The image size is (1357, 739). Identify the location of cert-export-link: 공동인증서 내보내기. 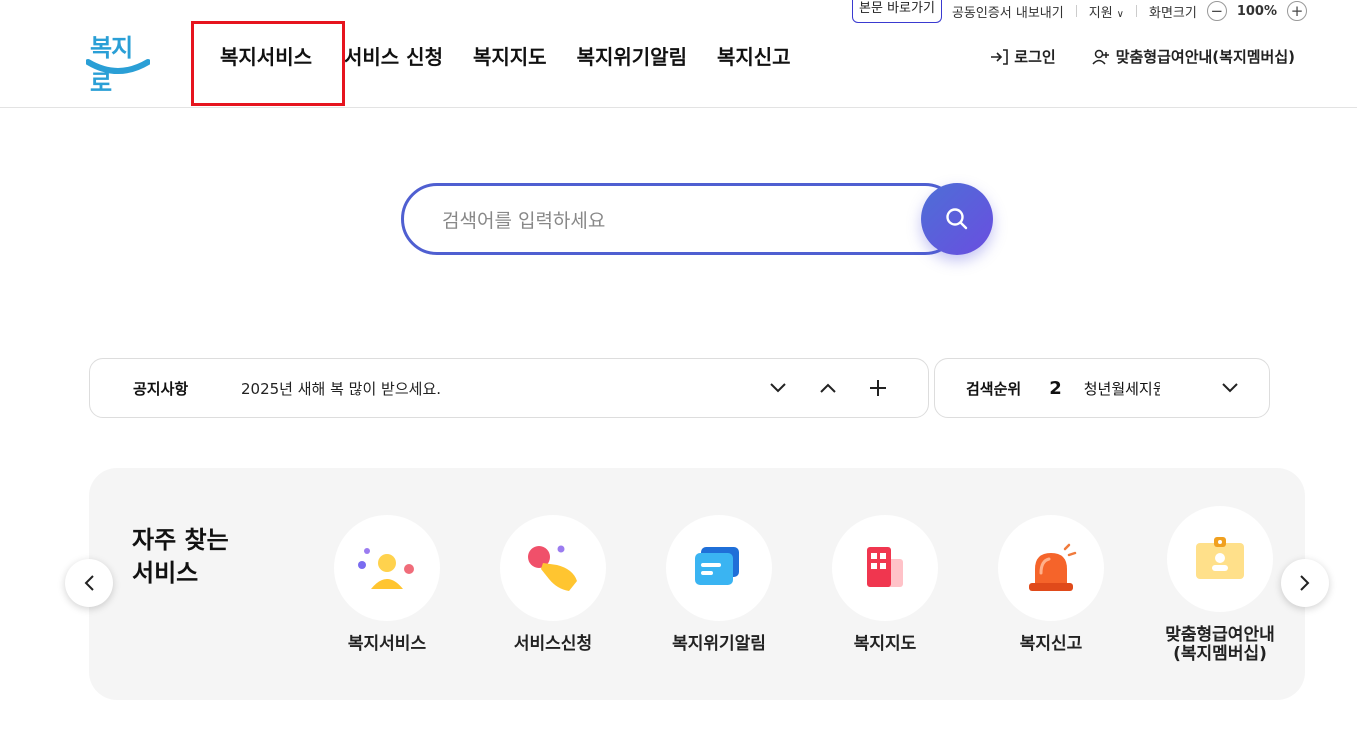
(1008, 11).